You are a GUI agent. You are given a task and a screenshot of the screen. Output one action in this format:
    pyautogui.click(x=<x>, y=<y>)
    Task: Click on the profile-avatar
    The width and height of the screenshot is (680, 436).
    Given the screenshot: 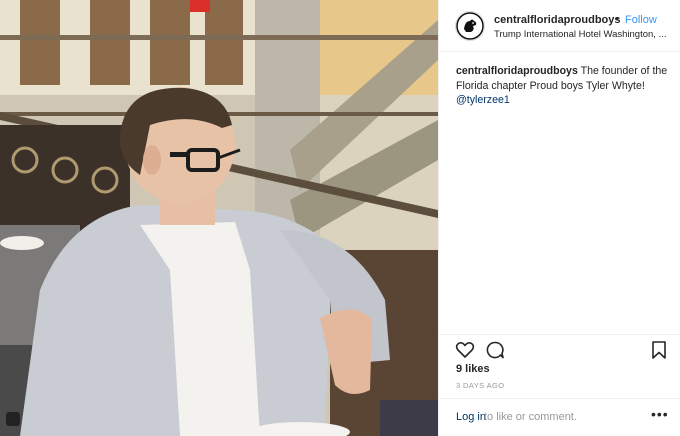 What is the action you would take?
    pyautogui.click(x=470, y=26)
    